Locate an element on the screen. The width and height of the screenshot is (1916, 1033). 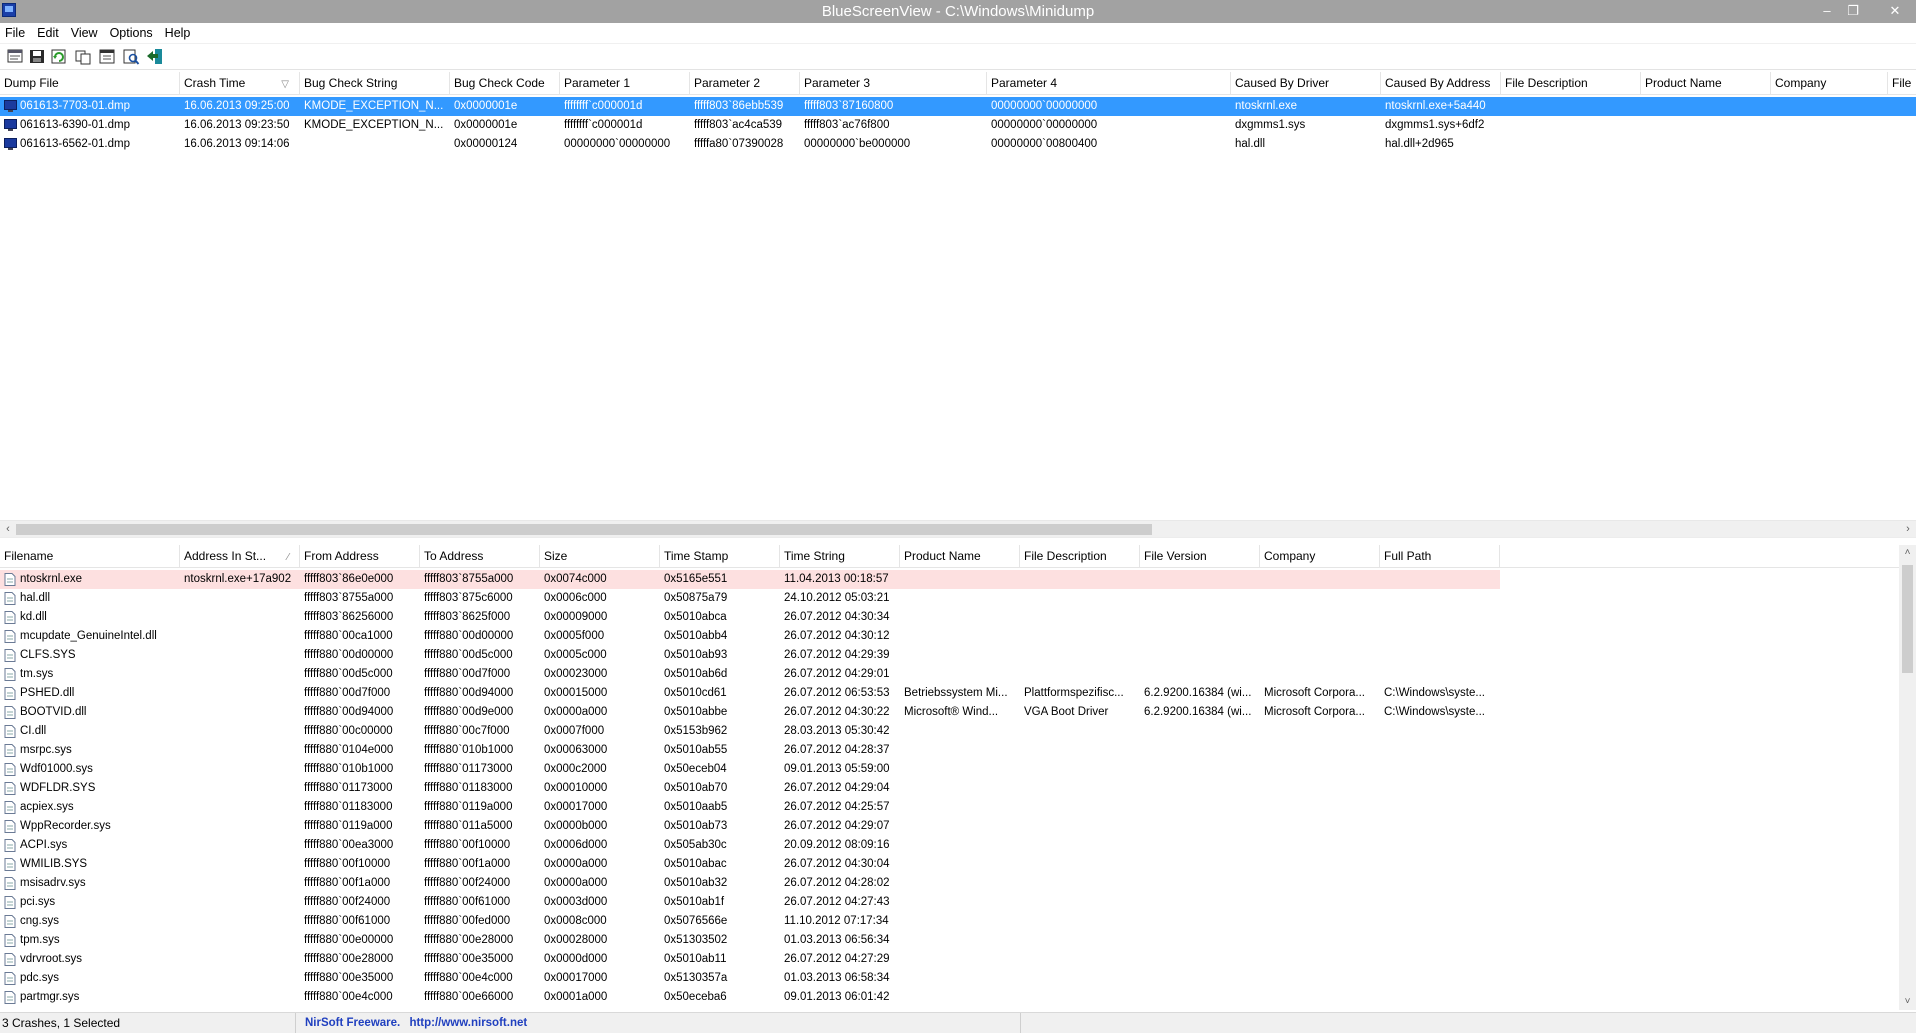
crash-list-horizontal-scrollbar: ‹ › is located at coordinates (958, 528).